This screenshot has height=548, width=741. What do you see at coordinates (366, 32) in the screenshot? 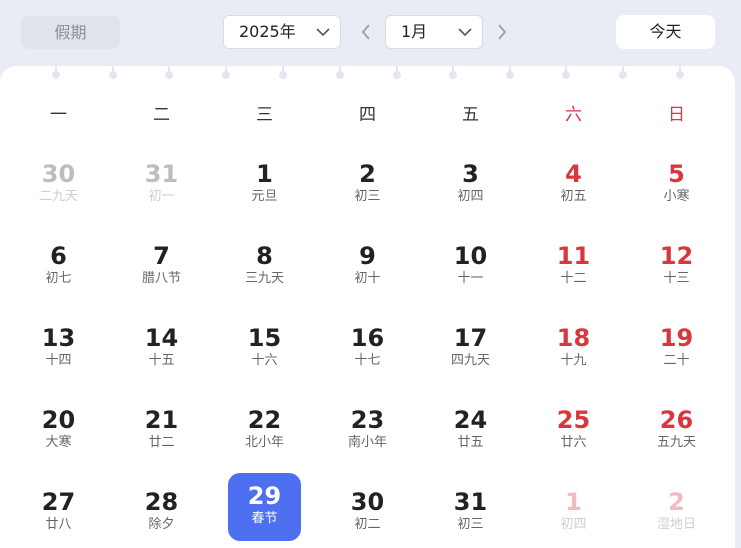
I see `prev-month-icon` at bounding box center [366, 32].